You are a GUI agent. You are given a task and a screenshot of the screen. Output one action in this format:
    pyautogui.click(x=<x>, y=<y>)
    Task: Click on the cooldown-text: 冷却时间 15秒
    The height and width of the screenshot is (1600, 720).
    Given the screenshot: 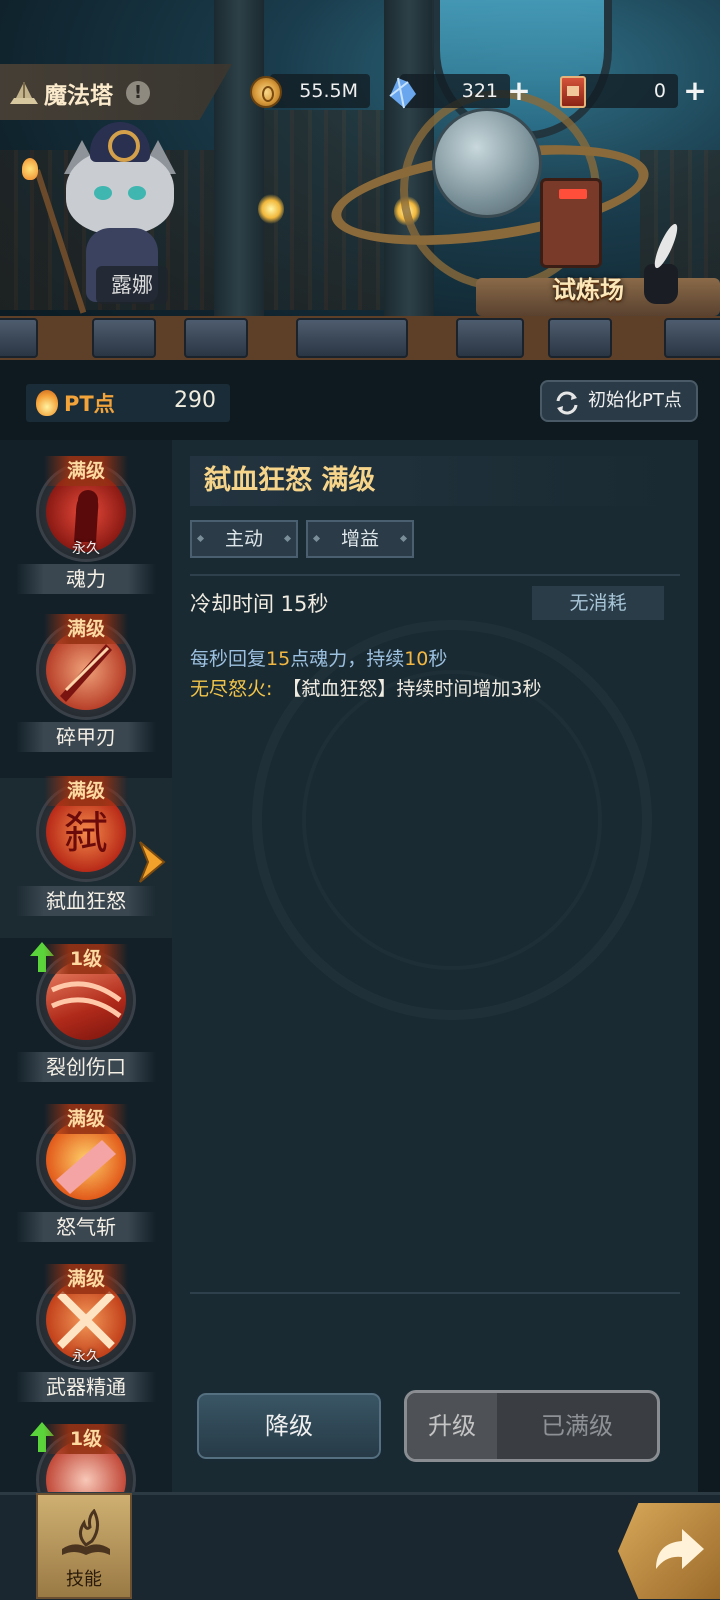 What is the action you would take?
    pyautogui.click(x=259, y=604)
    